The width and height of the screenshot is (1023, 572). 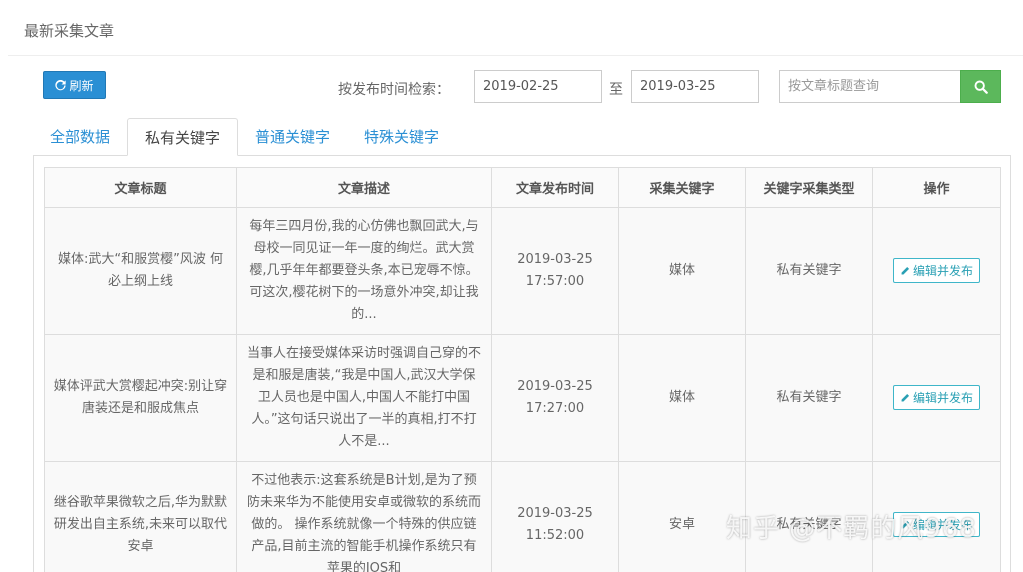 What do you see at coordinates (364, 187) in the screenshot?
I see `column-header-description: 文章描述` at bounding box center [364, 187].